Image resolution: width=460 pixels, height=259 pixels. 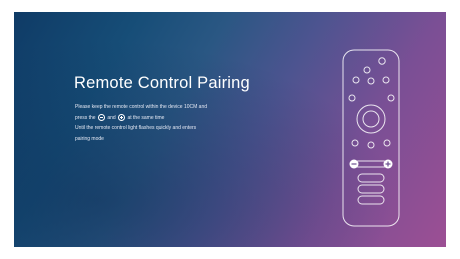 I want to click on remote-button-top, so click(x=367, y=70).